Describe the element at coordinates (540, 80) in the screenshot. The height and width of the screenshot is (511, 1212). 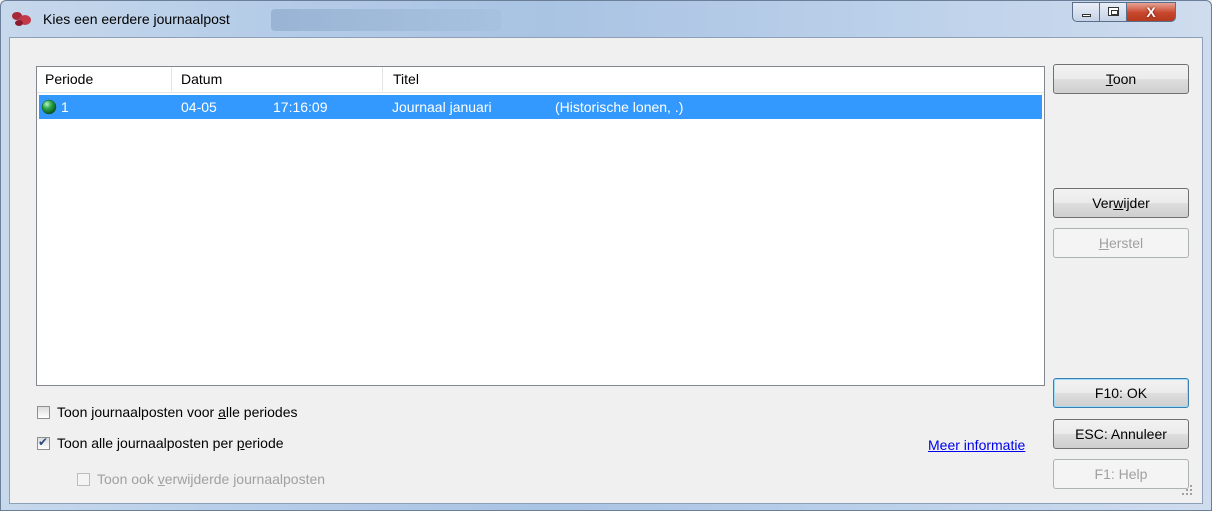
I see `list-header: Periode Datum Titel` at that location.